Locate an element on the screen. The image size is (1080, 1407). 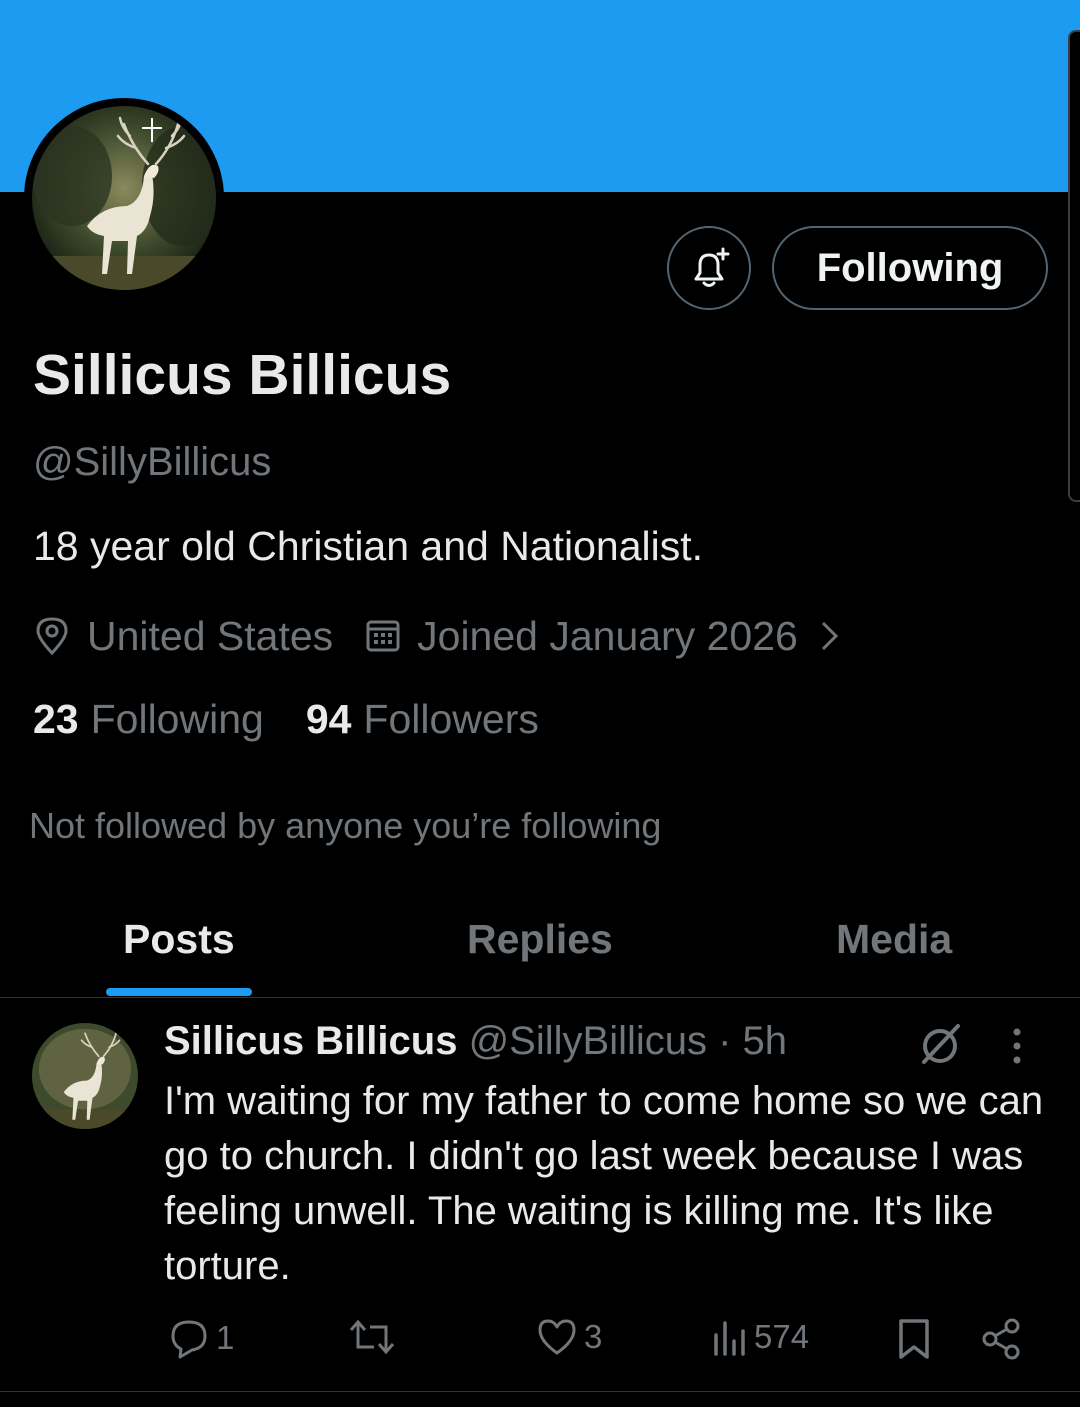
tab-media: Media is located at coordinates (894, 939).